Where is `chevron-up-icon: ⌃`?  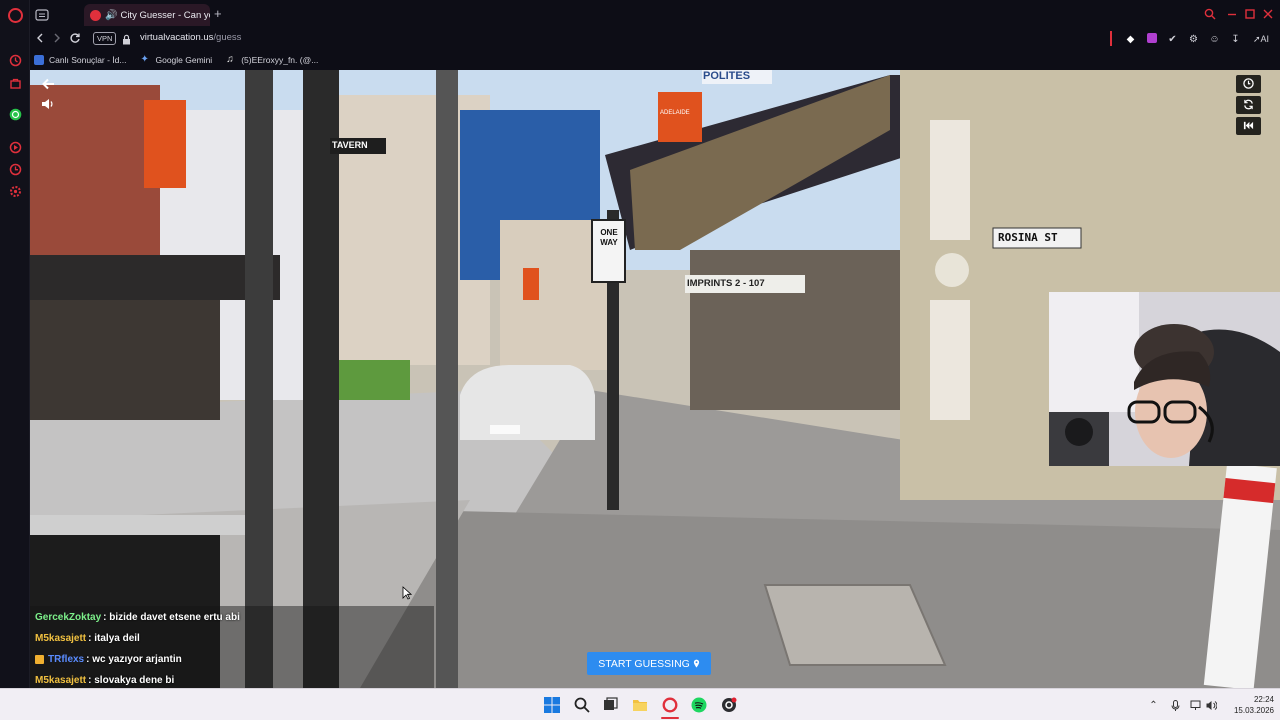
chevron-up-icon: ⌃ is located at coordinates (1153, 705).